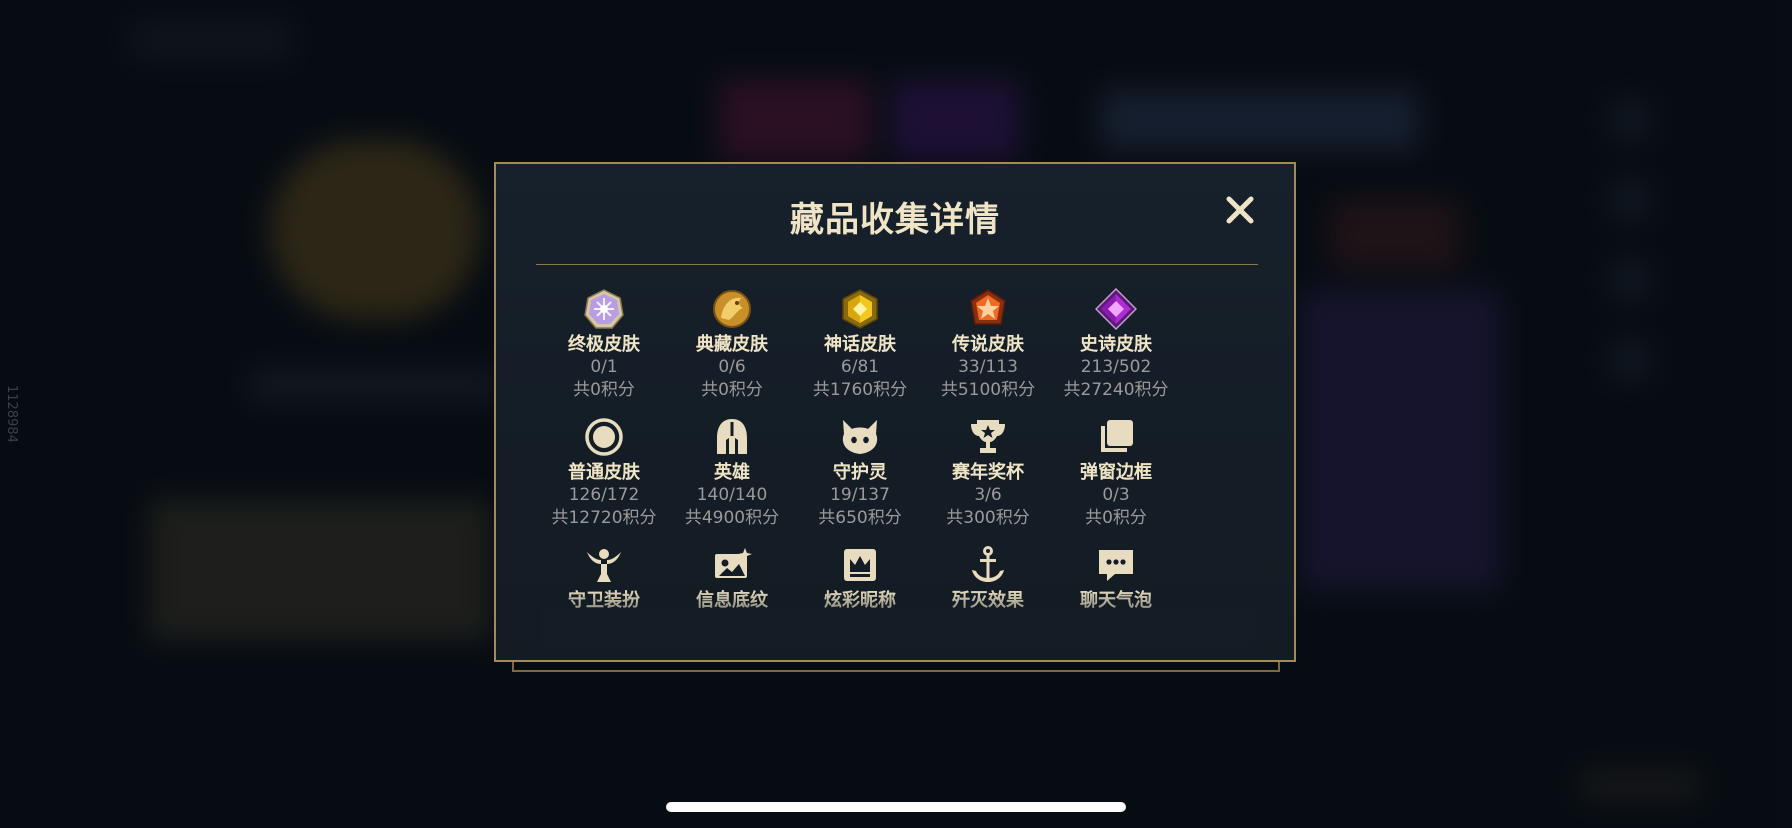 The image size is (1792, 828). What do you see at coordinates (1116, 565) in the screenshot?
I see `chat-bubble-icon` at bounding box center [1116, 565].